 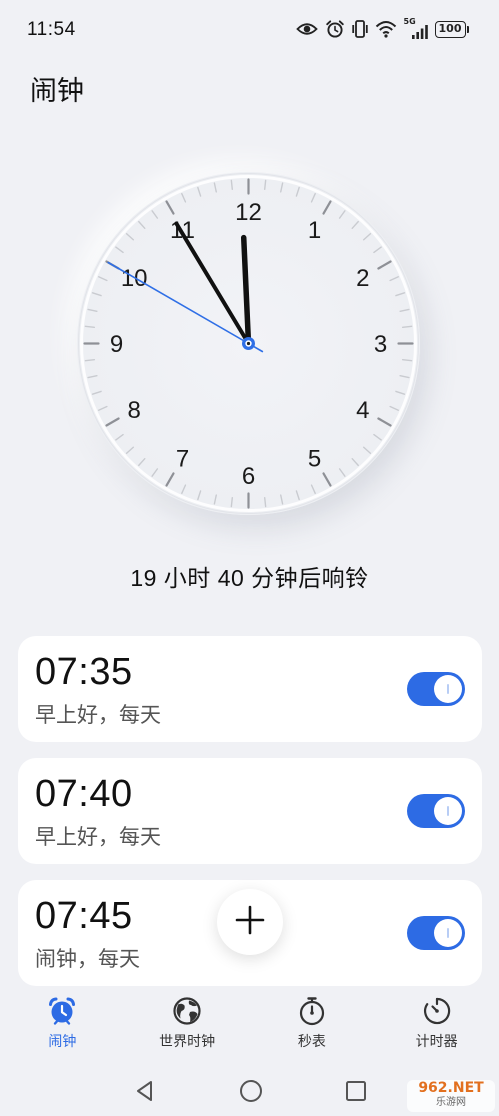 What do you see at coordinates (250, 811) in the screenshot?
I see `alarm-card: 07:40 早上好，每天` at bounding box center [250, 811].